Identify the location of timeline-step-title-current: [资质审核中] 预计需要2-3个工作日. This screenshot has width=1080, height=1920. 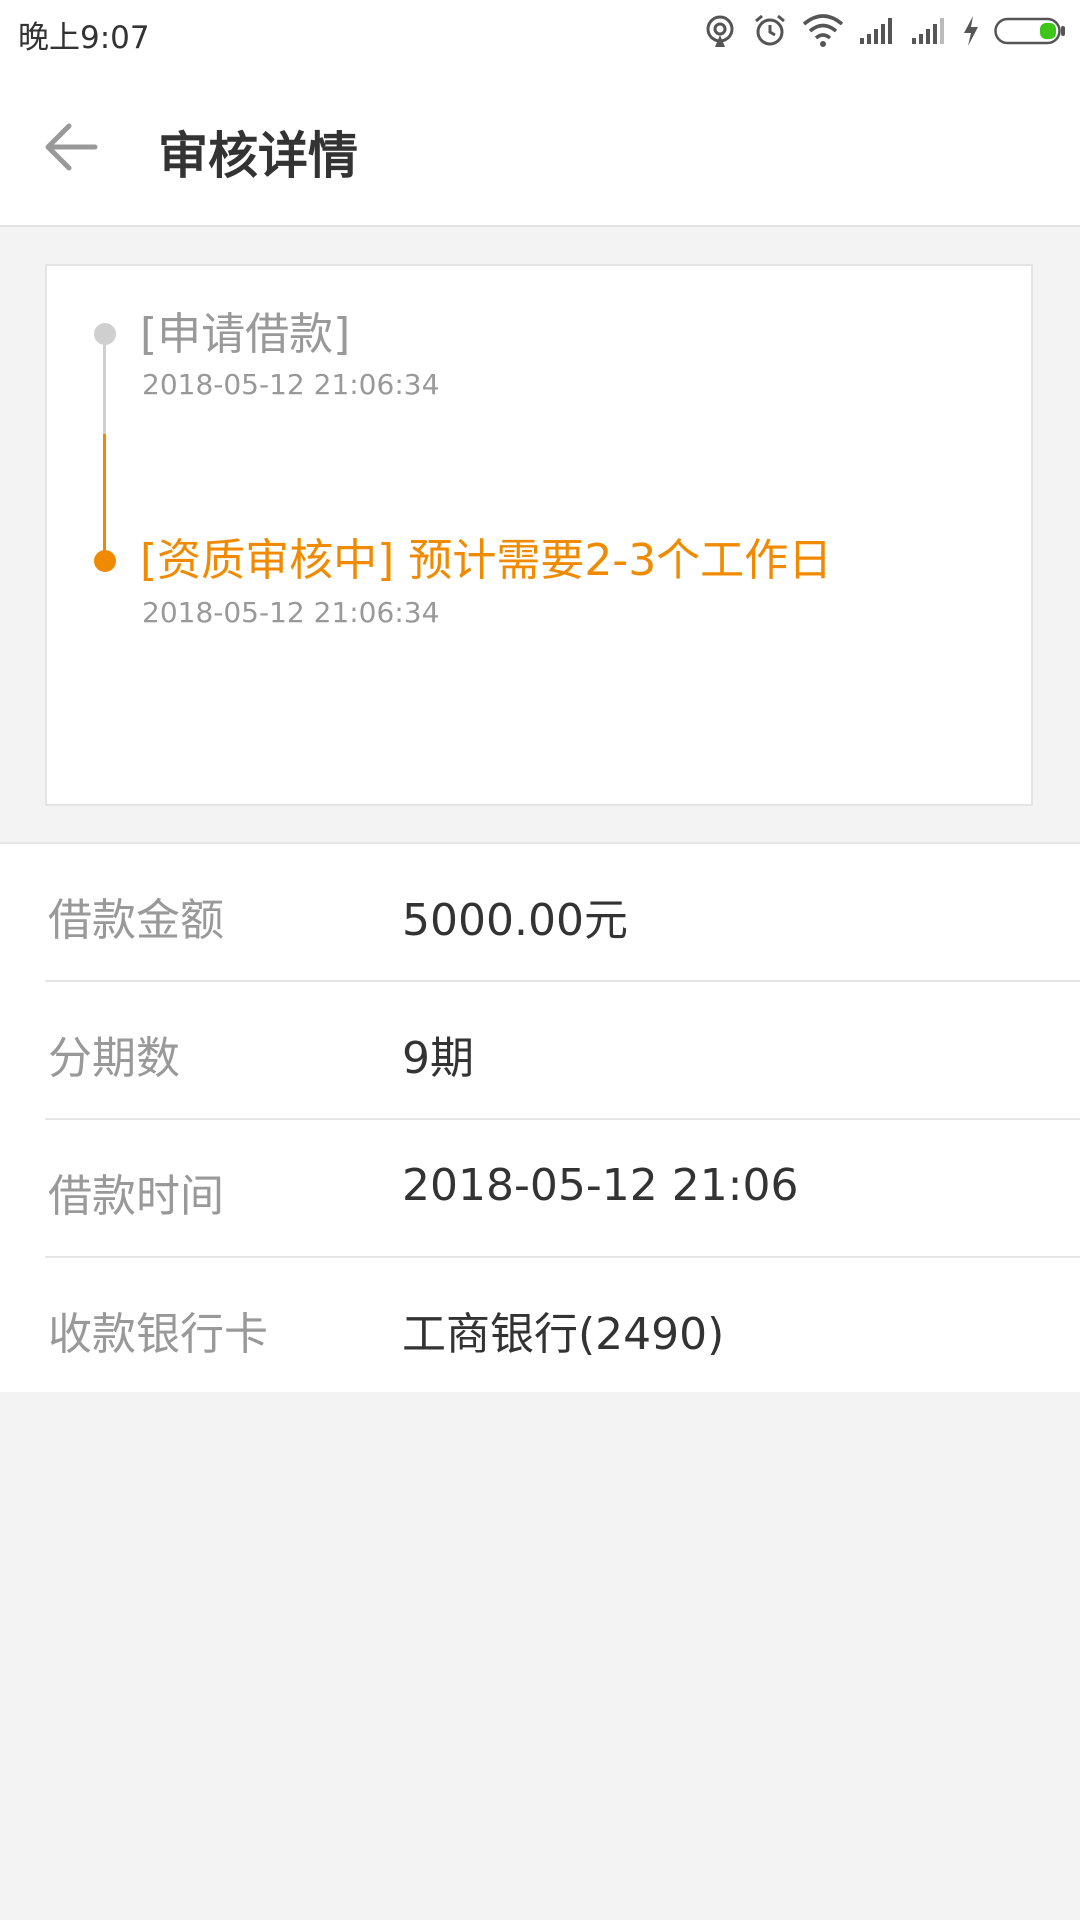
(486, 560).